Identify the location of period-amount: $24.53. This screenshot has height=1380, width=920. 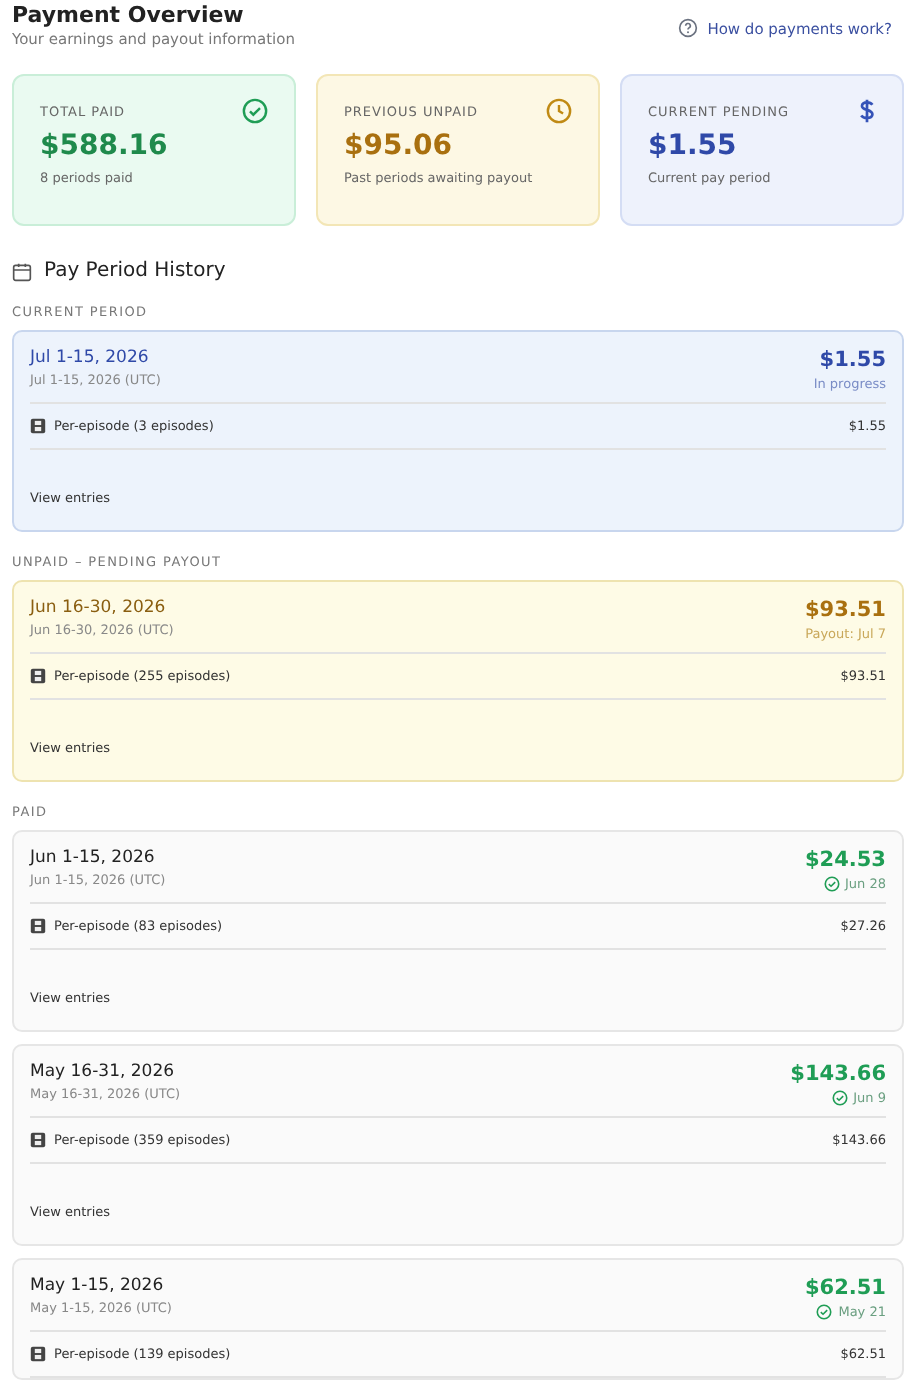
(845, 860).